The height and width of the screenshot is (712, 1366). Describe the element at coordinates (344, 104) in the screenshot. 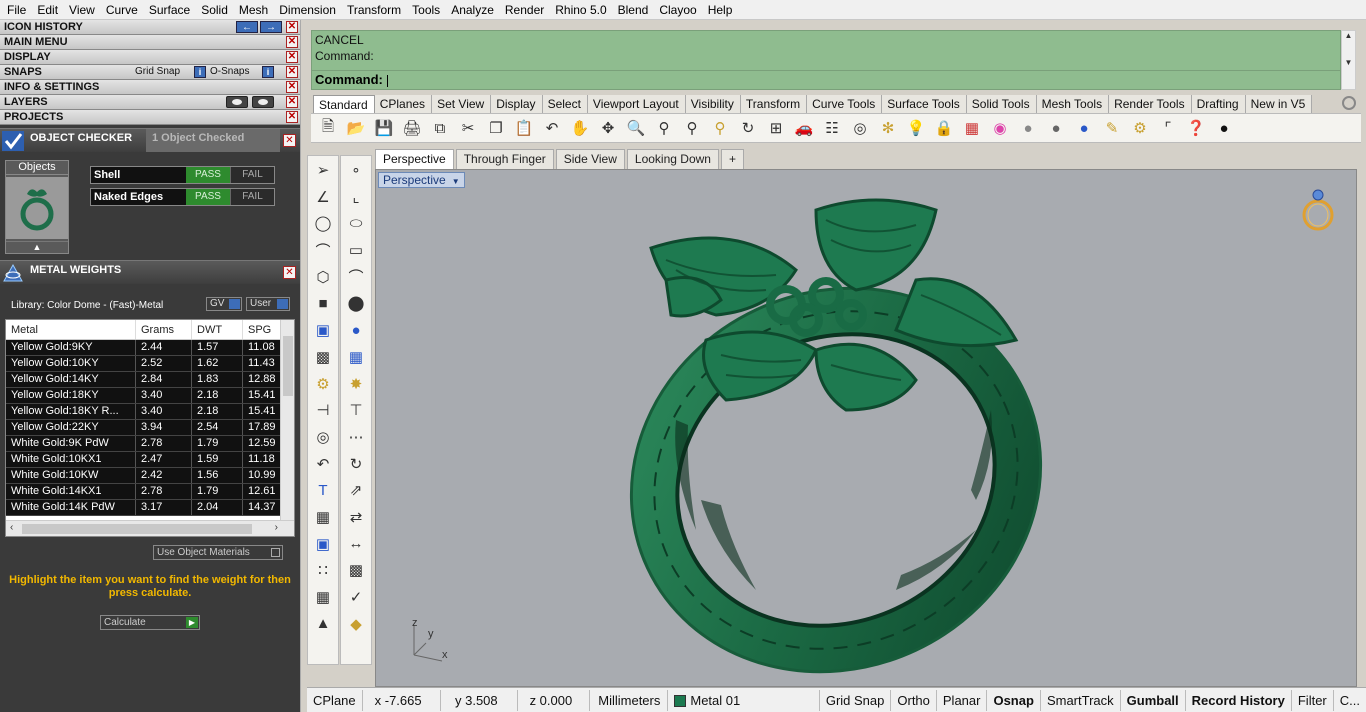

I see `tab-standard: Standard` at that location.